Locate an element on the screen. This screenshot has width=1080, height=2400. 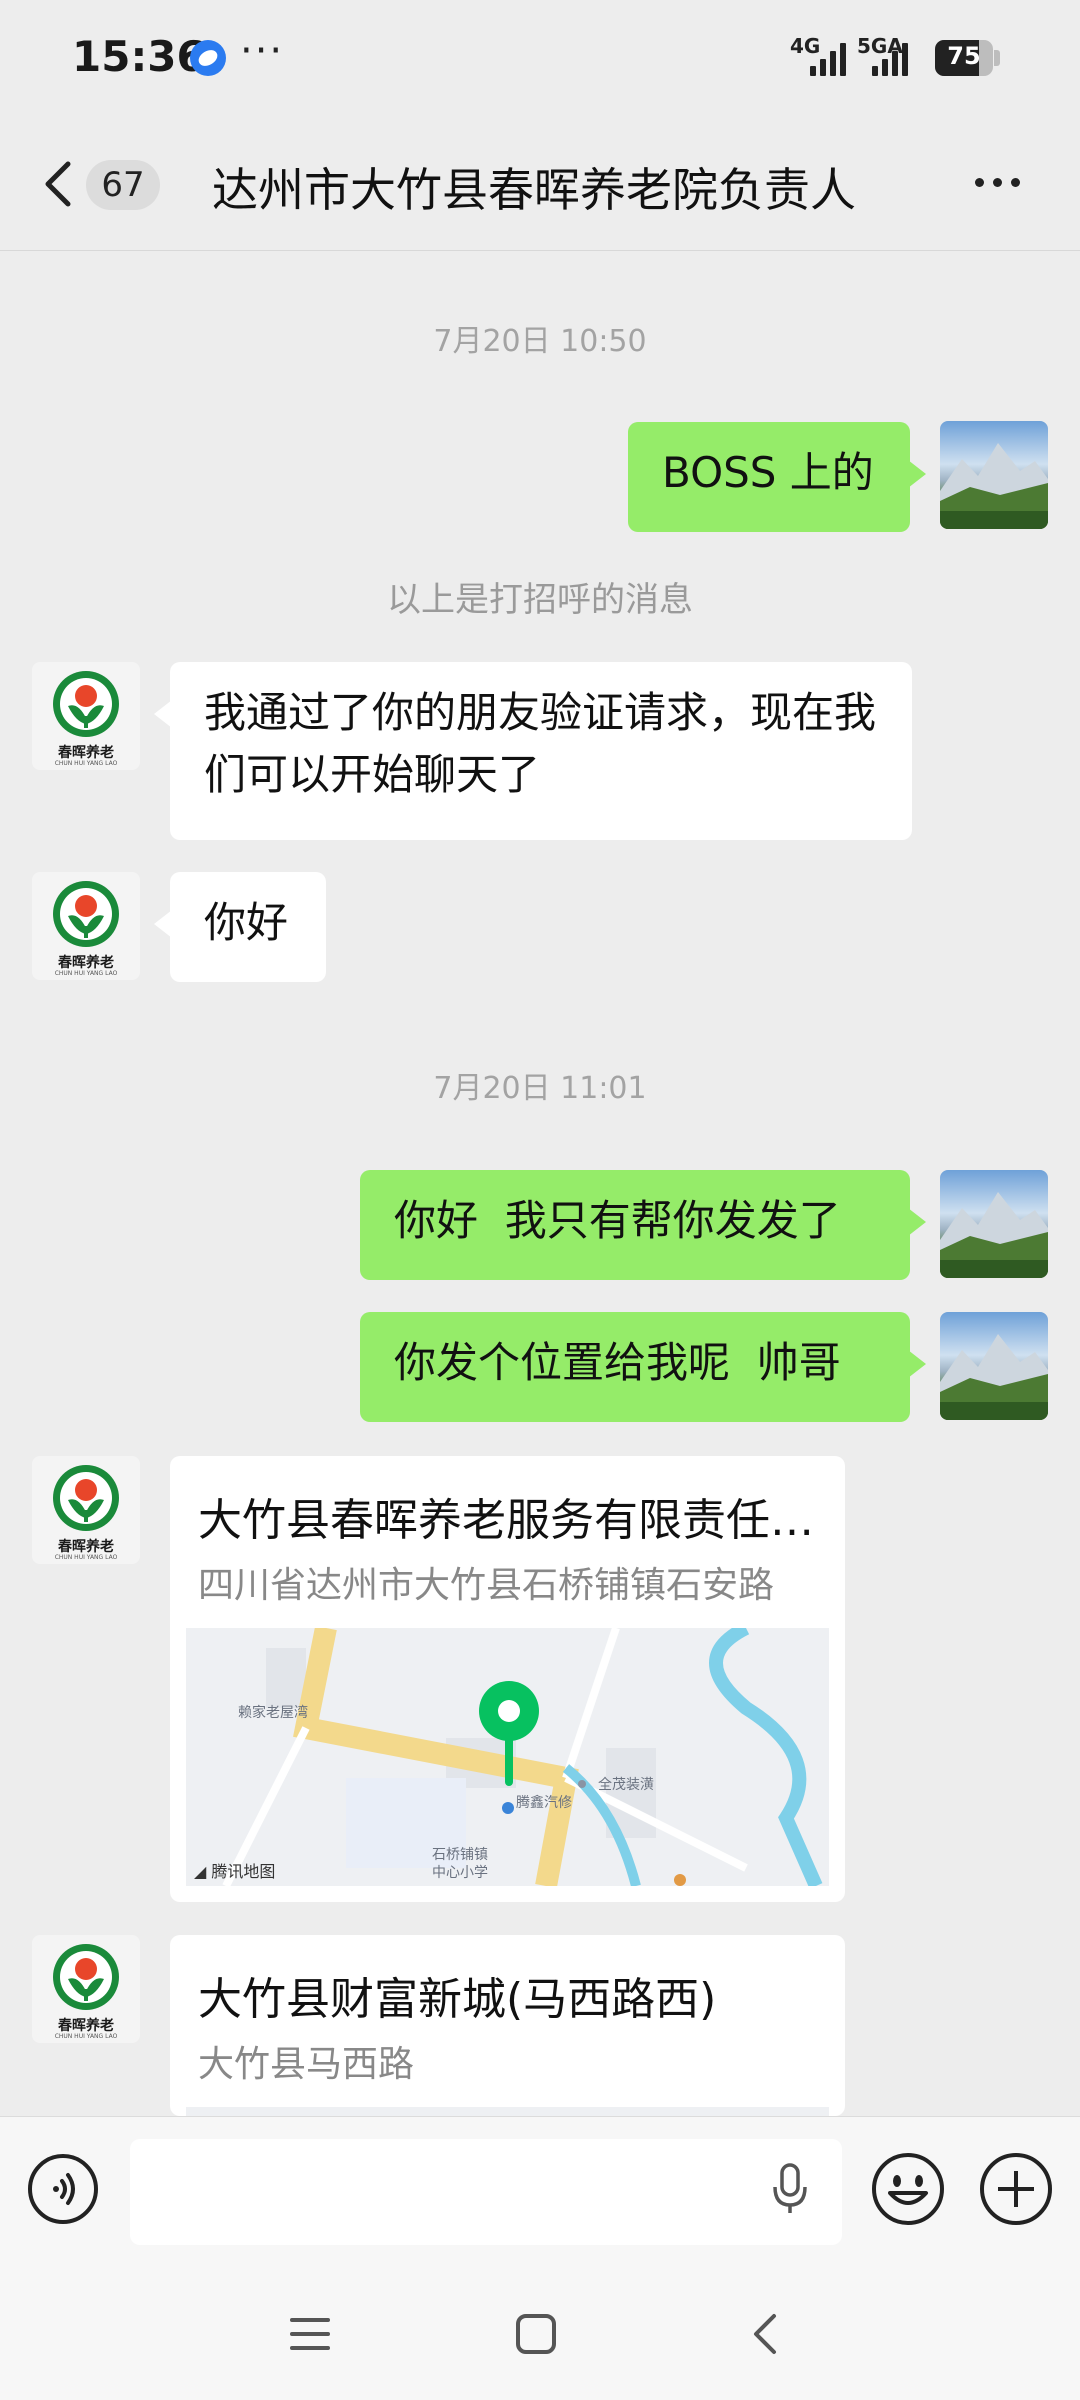
map-pin-icon is located at coordinates (509, 1733).